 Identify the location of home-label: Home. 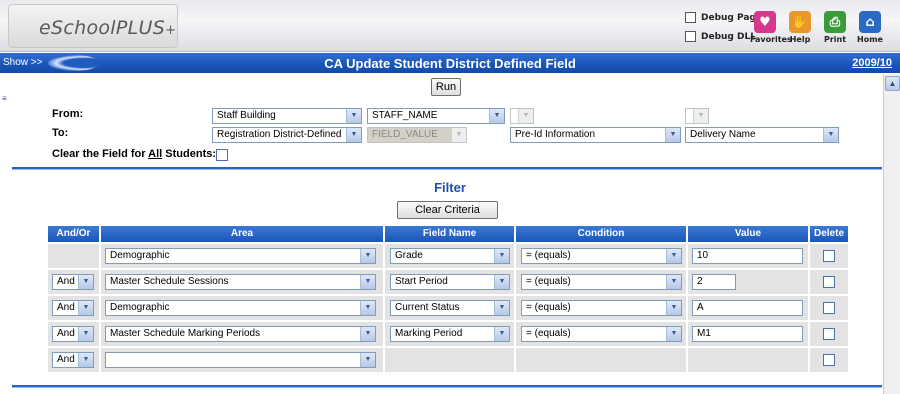
(870, 39).